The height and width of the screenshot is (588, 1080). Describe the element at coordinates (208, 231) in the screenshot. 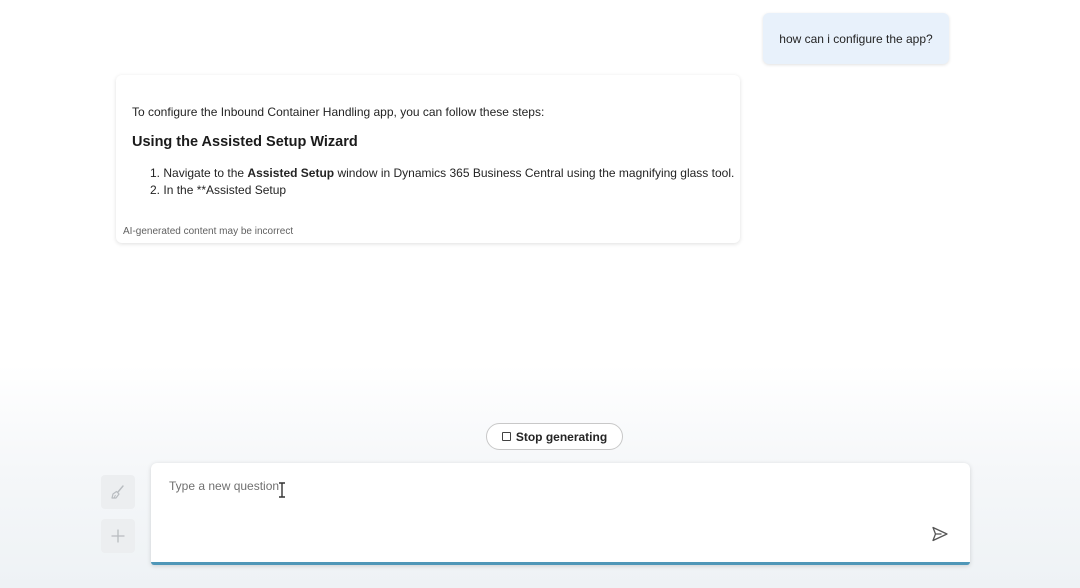

I see `ai-disclaimer: AI-generated content may be incorrect` at that location.